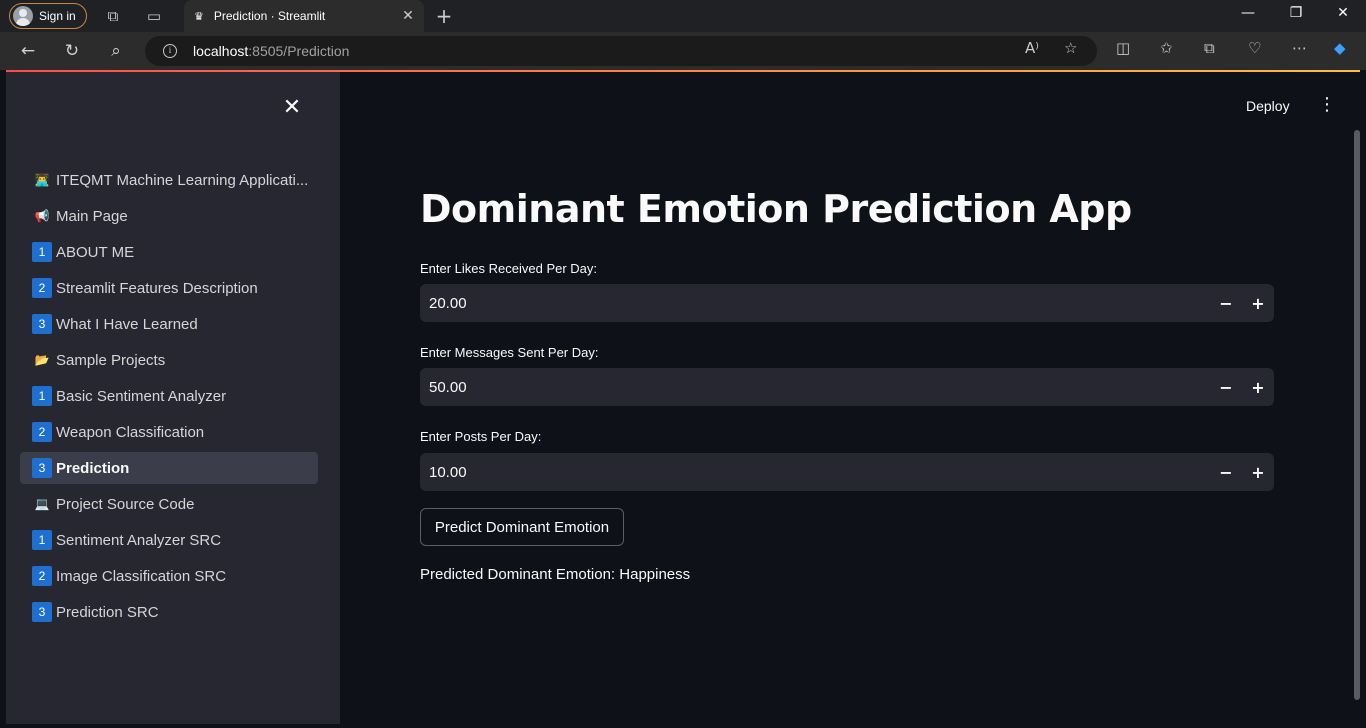  What do you see at coordinates (815, 387) in the screenshot?
I see `messages-value: 50.00` at bounding box center [815, 387].